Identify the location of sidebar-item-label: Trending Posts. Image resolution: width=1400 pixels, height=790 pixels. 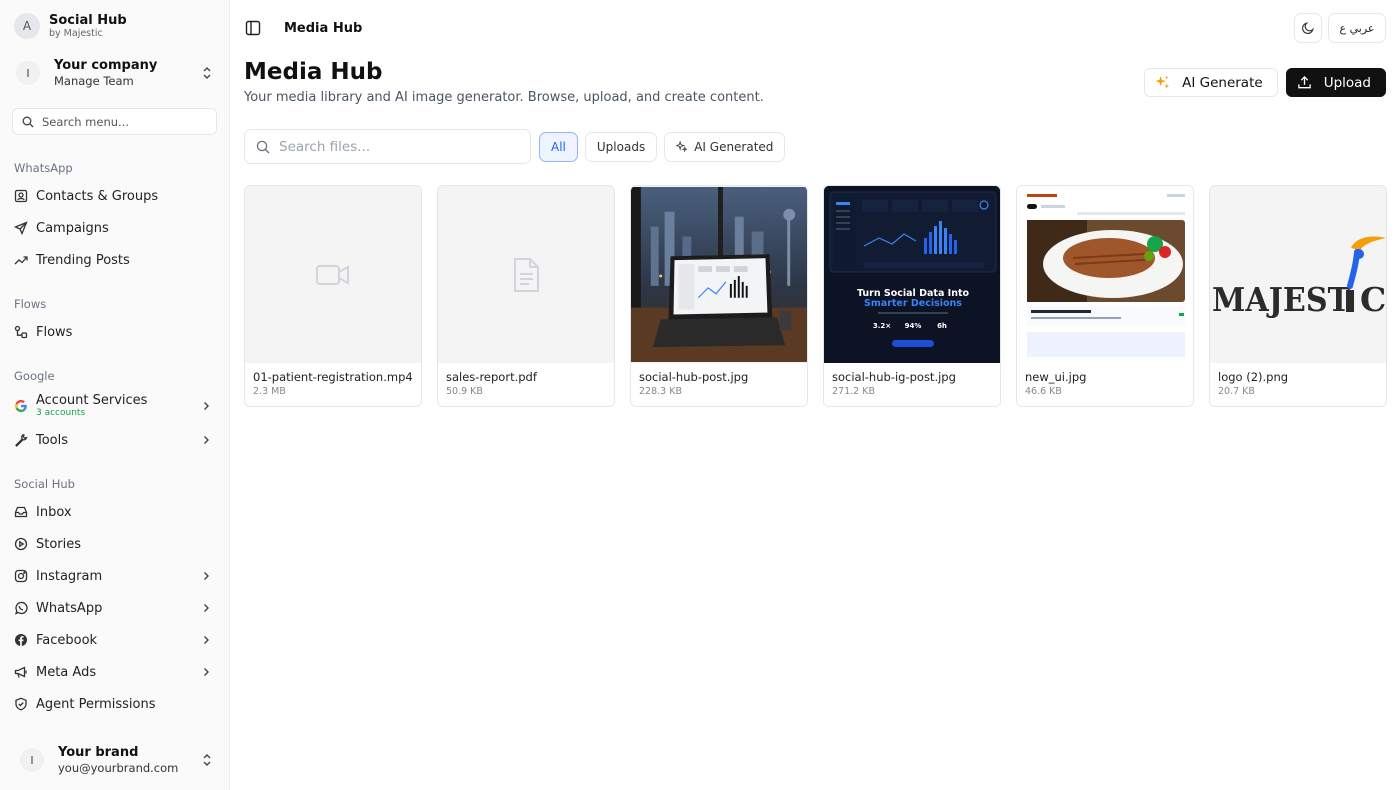
(83, 260).